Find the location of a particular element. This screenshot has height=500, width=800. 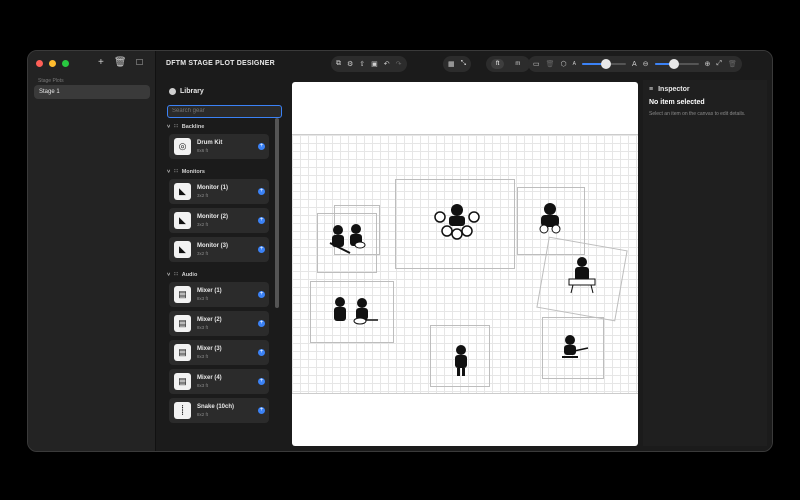

library-item-name: Drum Kit is located at coordinates (210, 142).